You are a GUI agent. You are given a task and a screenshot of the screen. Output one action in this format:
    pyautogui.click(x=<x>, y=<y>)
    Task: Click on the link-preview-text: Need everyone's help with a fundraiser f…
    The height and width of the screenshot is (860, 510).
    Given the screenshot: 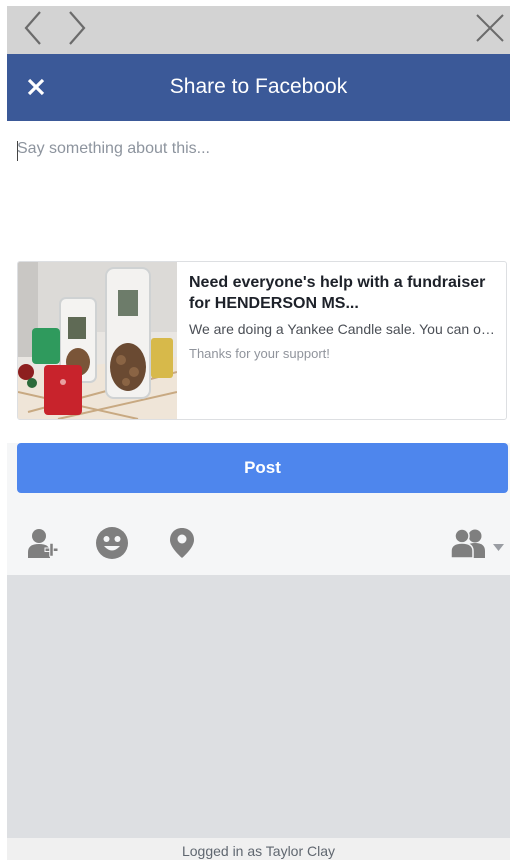 What is the action you would take?
    pyautogui.click(x=342, y=317)
    